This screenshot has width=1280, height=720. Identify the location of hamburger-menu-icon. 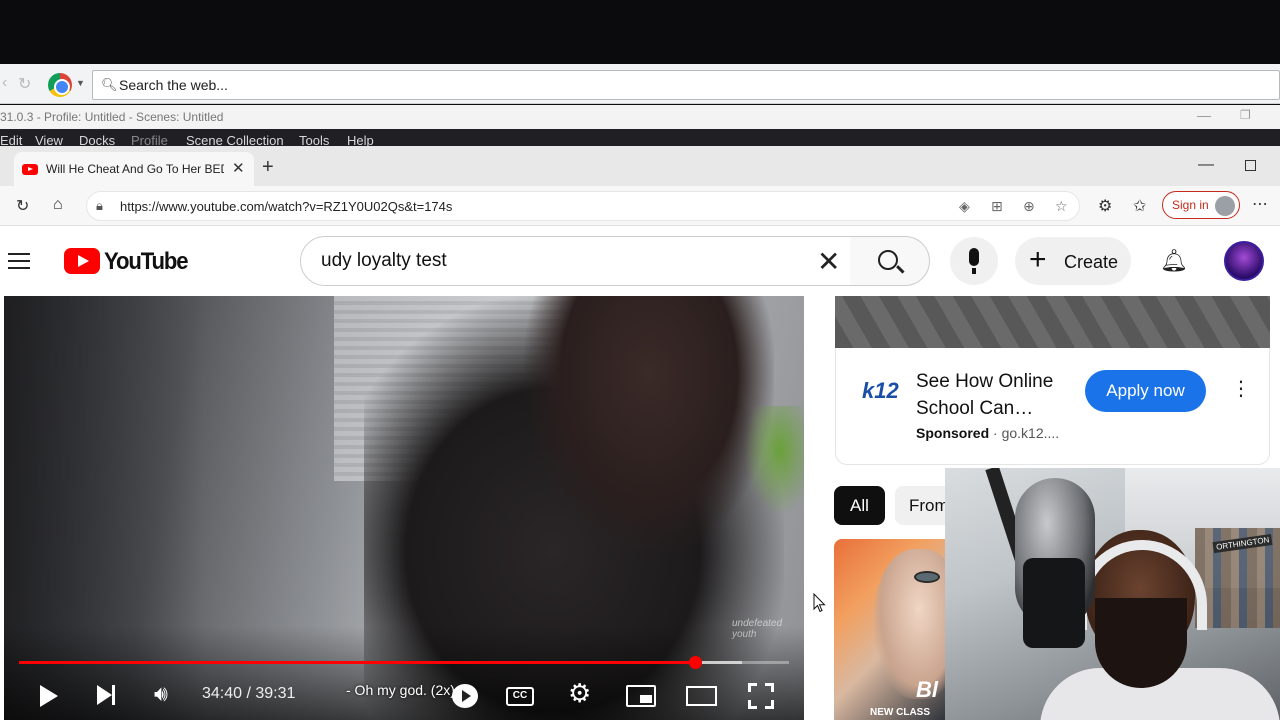
(19, 261).